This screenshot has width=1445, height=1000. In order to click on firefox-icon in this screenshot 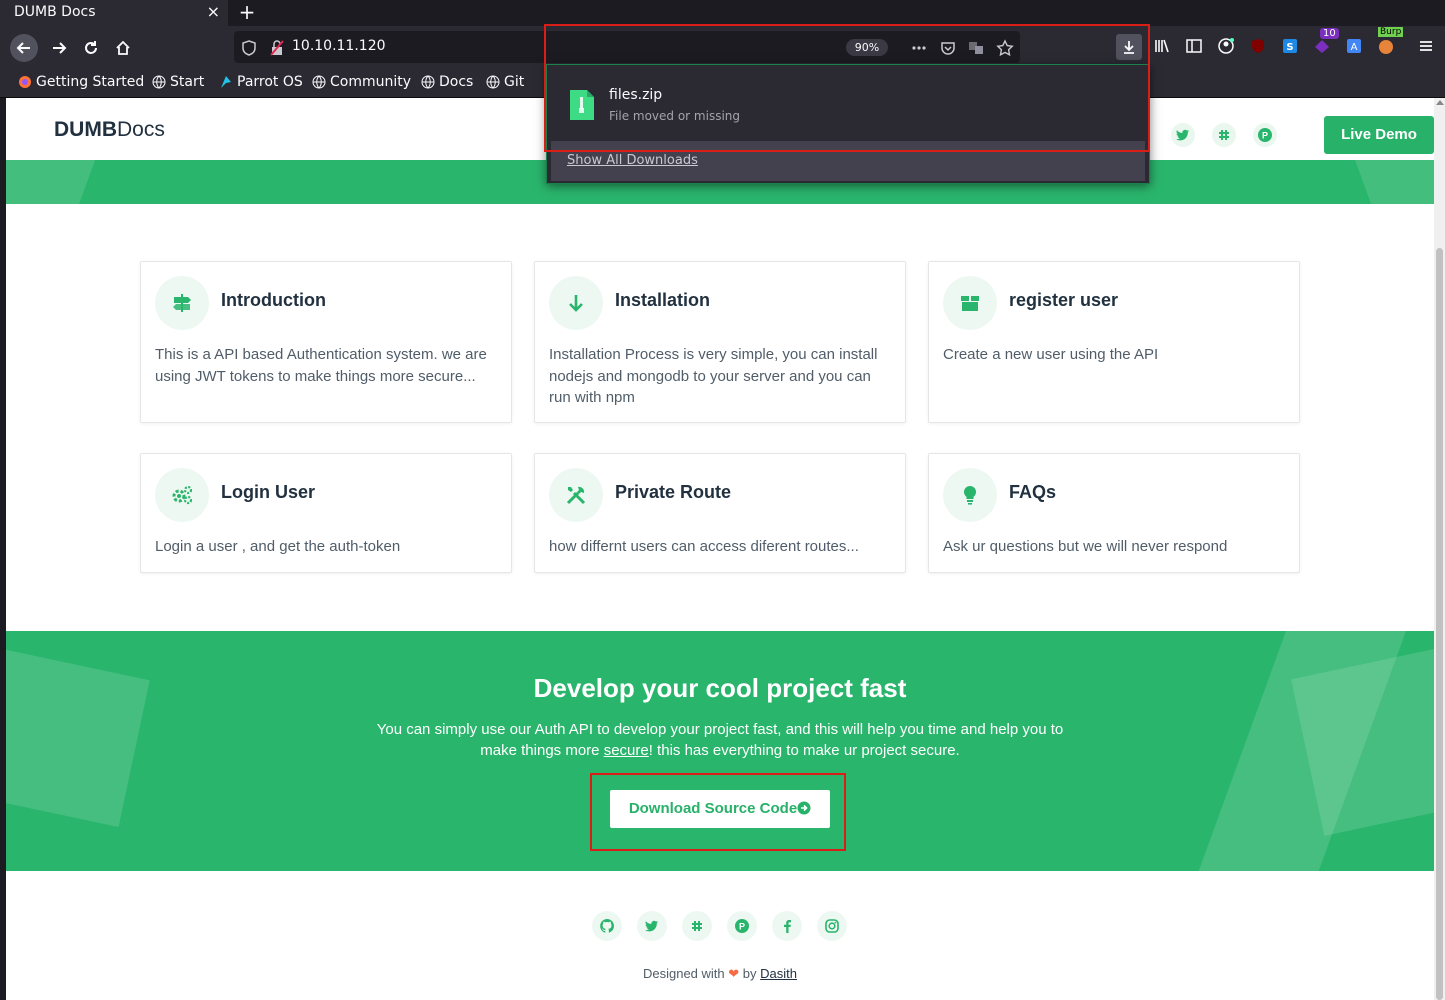, I will do `click(25, 82)`.